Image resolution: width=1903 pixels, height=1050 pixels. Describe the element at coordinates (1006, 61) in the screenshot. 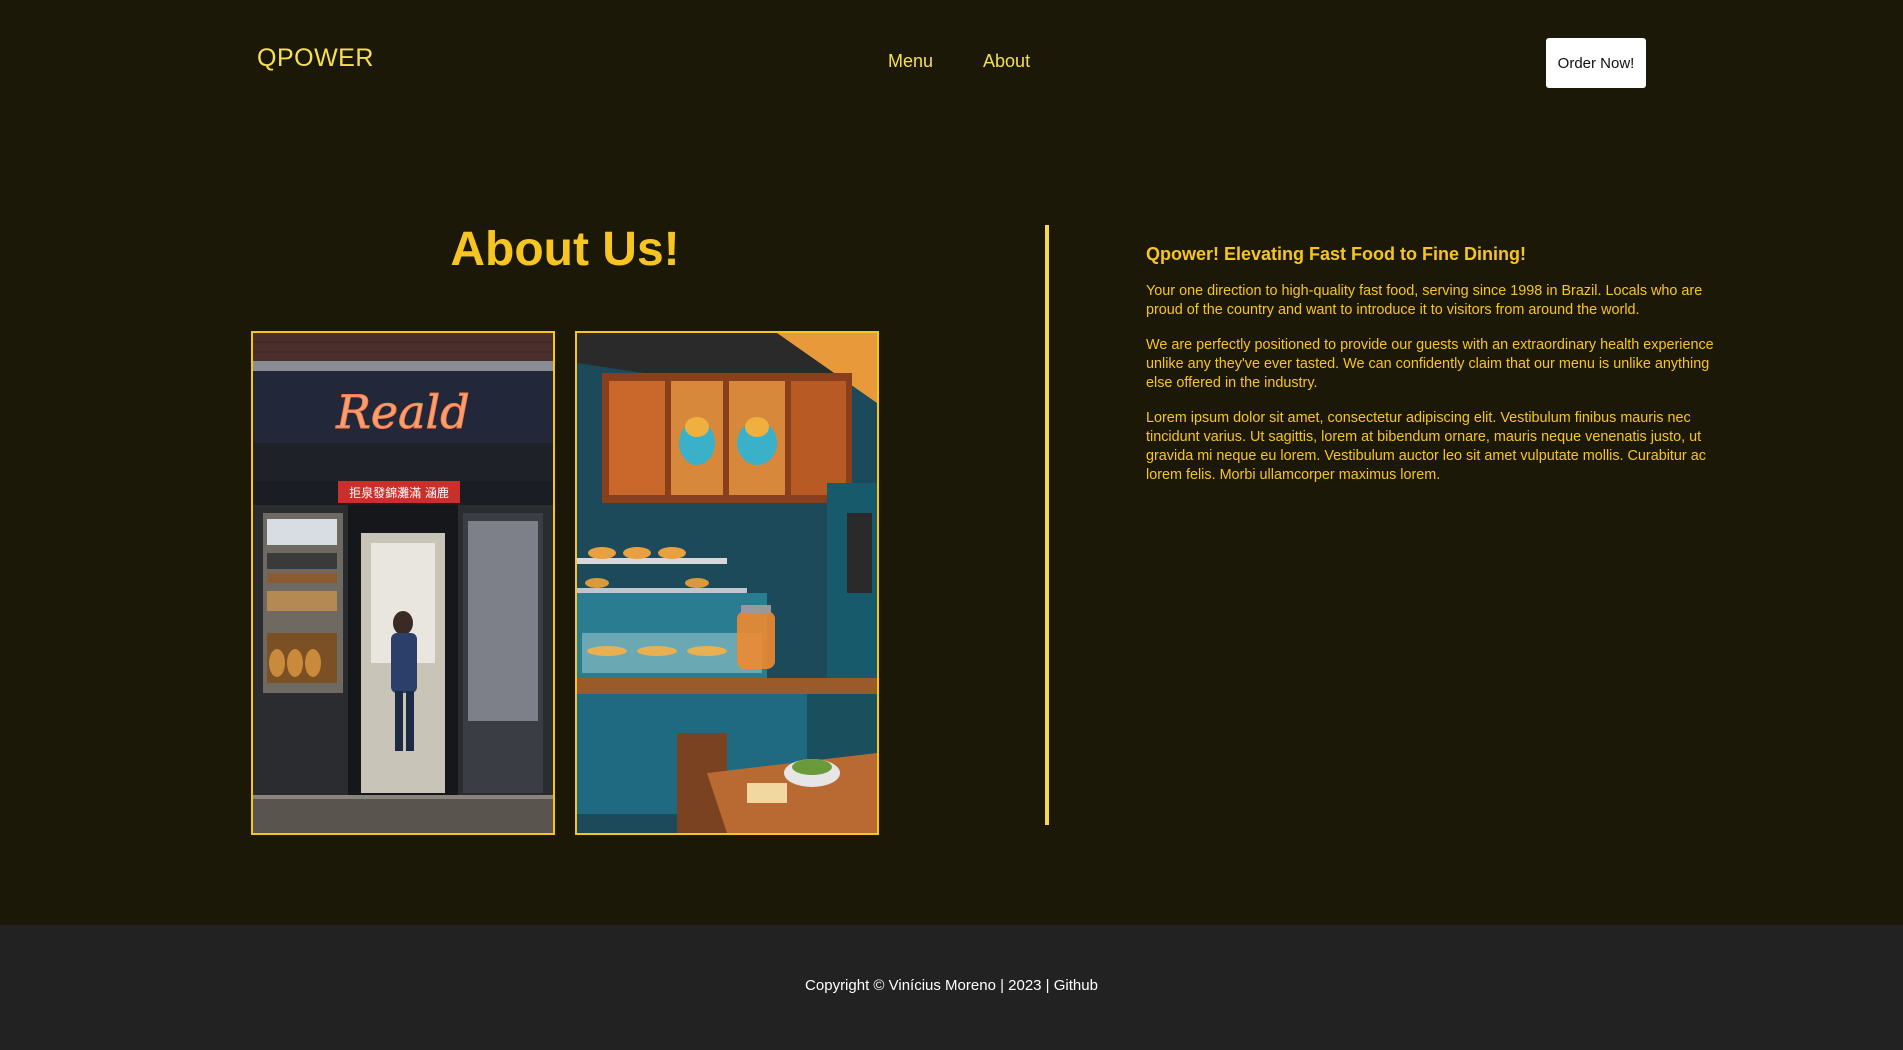

I see `nav-link-about: About` at that location.